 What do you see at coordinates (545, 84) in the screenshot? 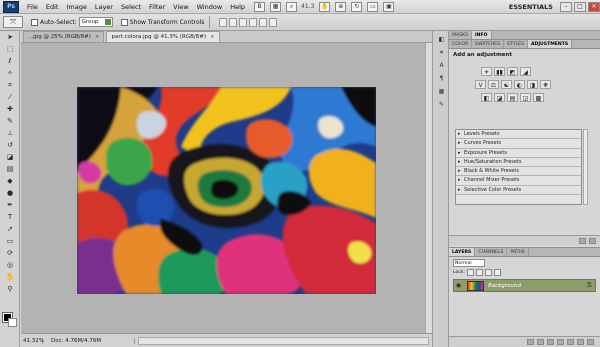
I see `channel-mixer-icon: ❋` at bounding box center [545, 84].